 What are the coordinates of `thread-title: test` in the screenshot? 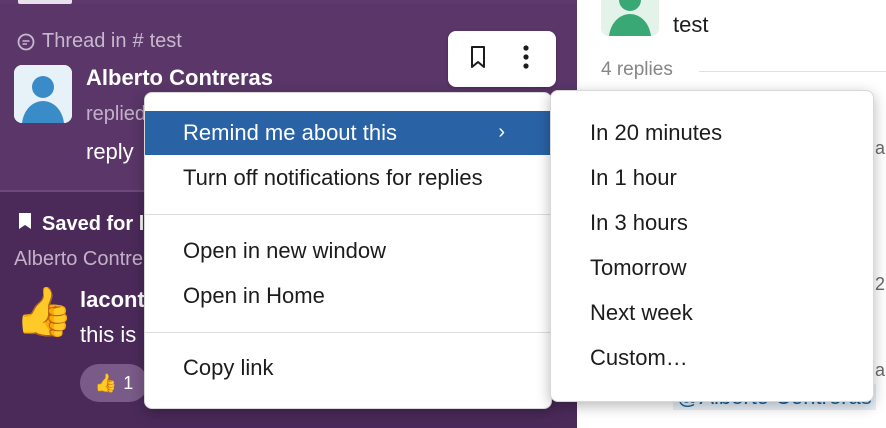 It's located at (691, 24).